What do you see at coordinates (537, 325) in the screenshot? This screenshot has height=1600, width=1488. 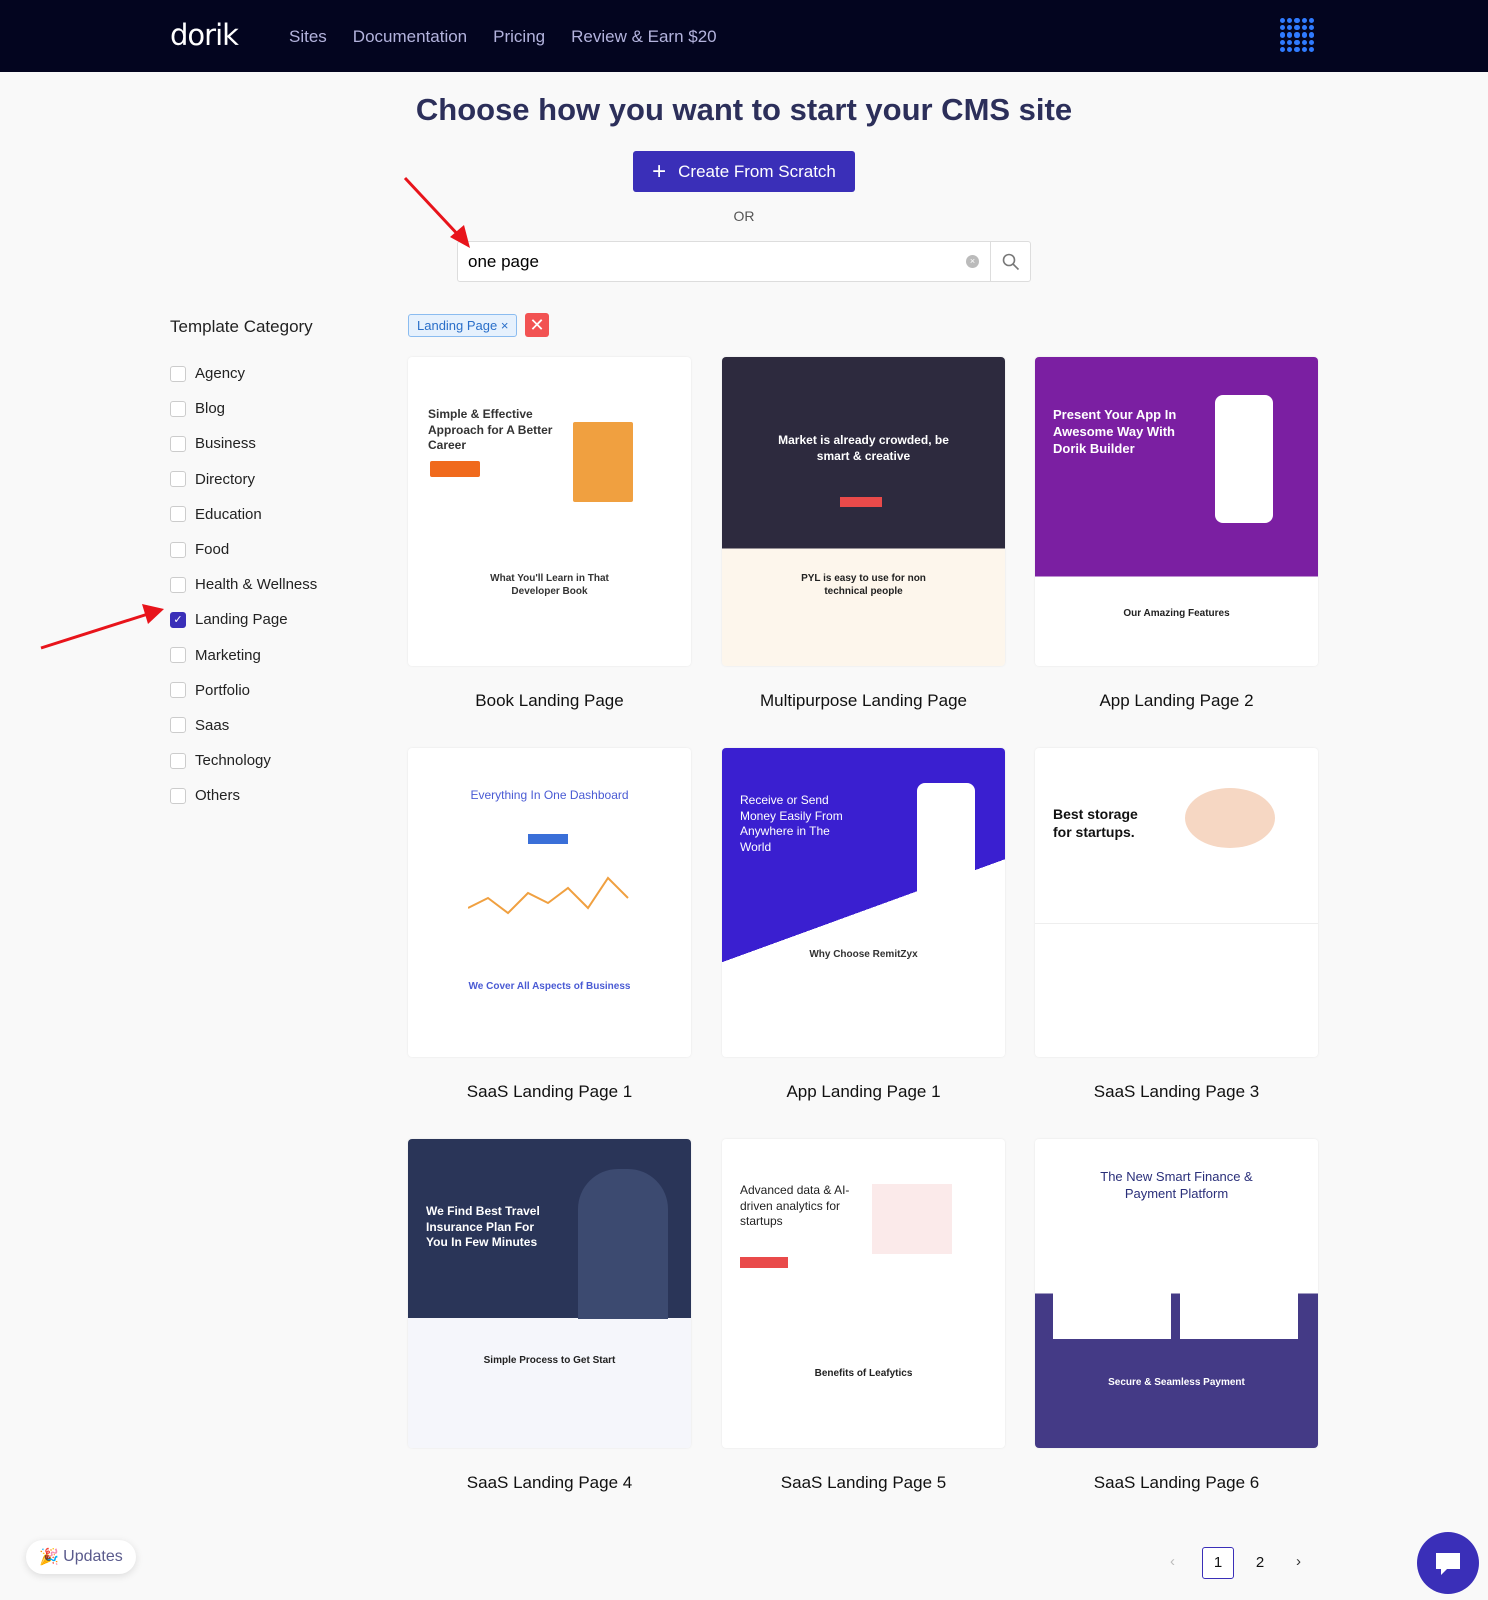 I see `clear-filters-button: ✕` at bounding box center [537, 325].